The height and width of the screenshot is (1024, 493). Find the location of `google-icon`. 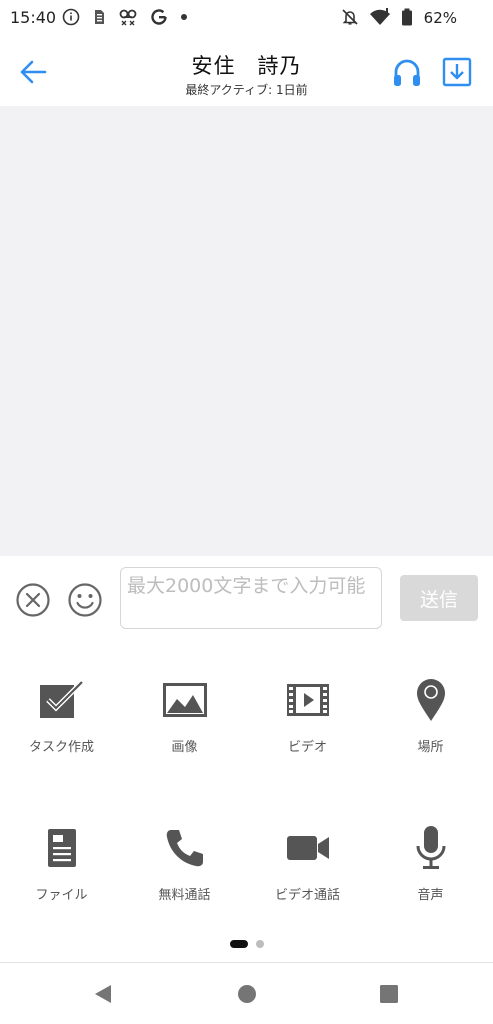

google-icon is located at coordinates (159, 19).